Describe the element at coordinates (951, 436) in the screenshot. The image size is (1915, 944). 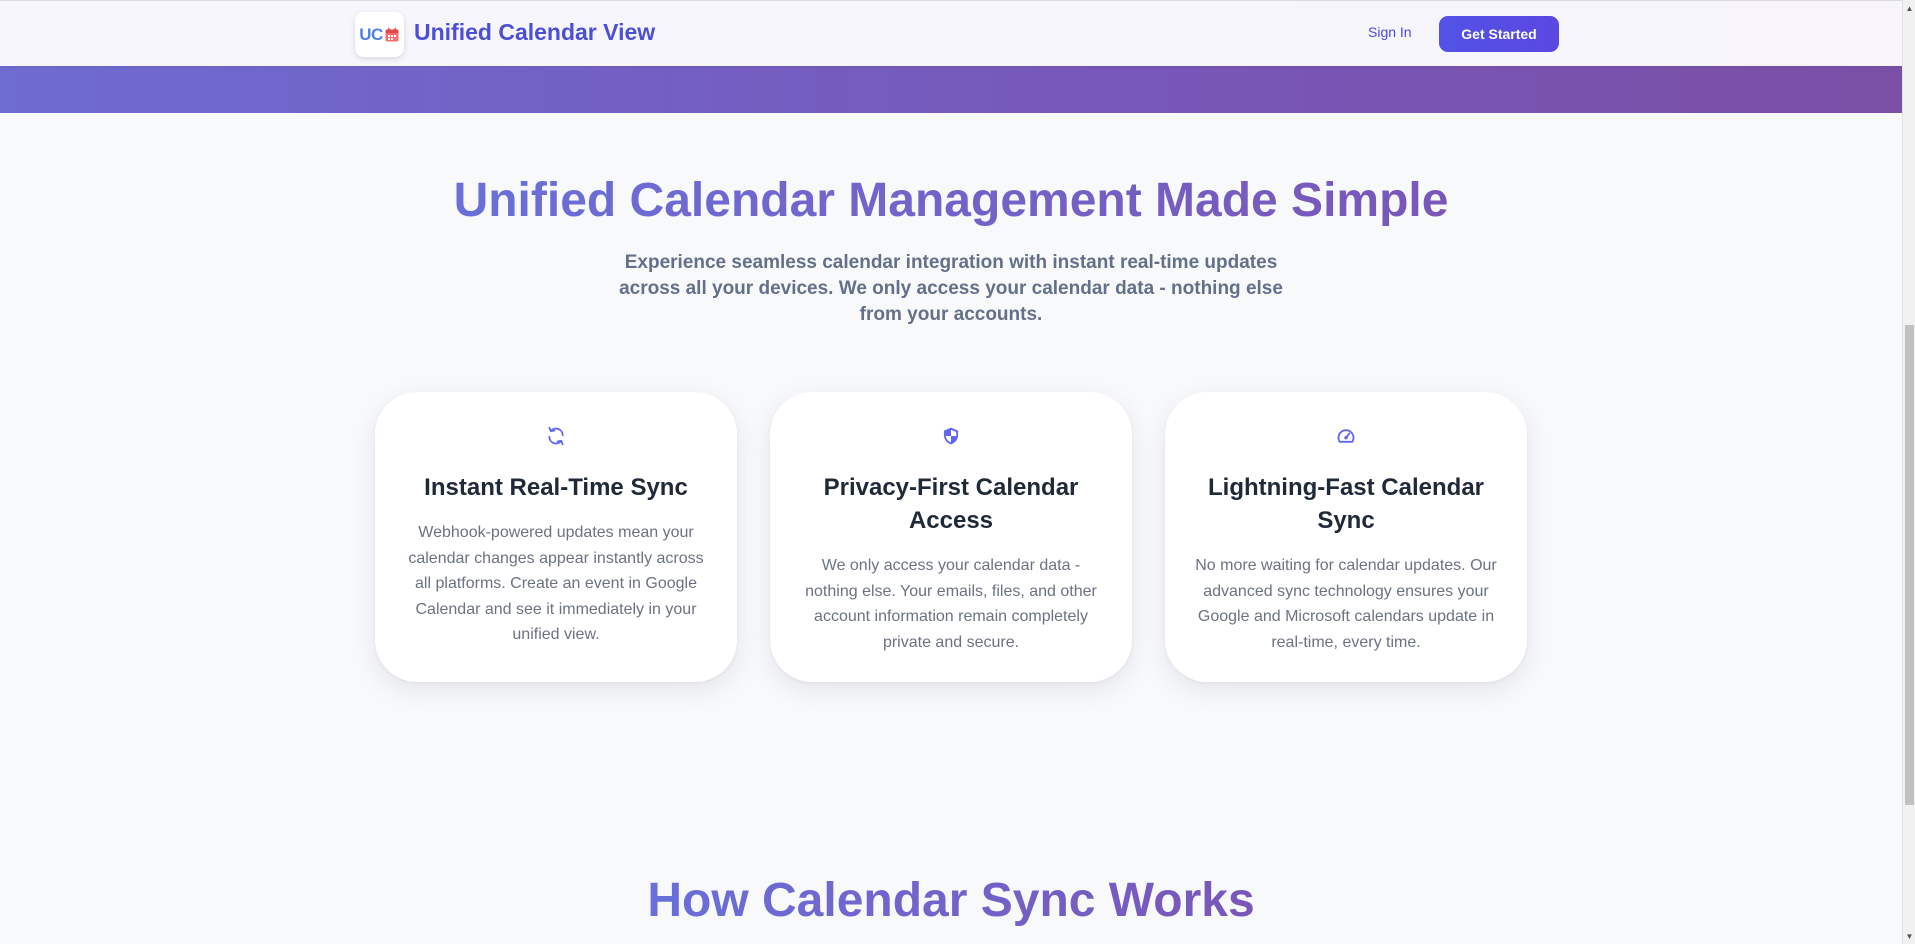
I see `shield-icon` at that location.